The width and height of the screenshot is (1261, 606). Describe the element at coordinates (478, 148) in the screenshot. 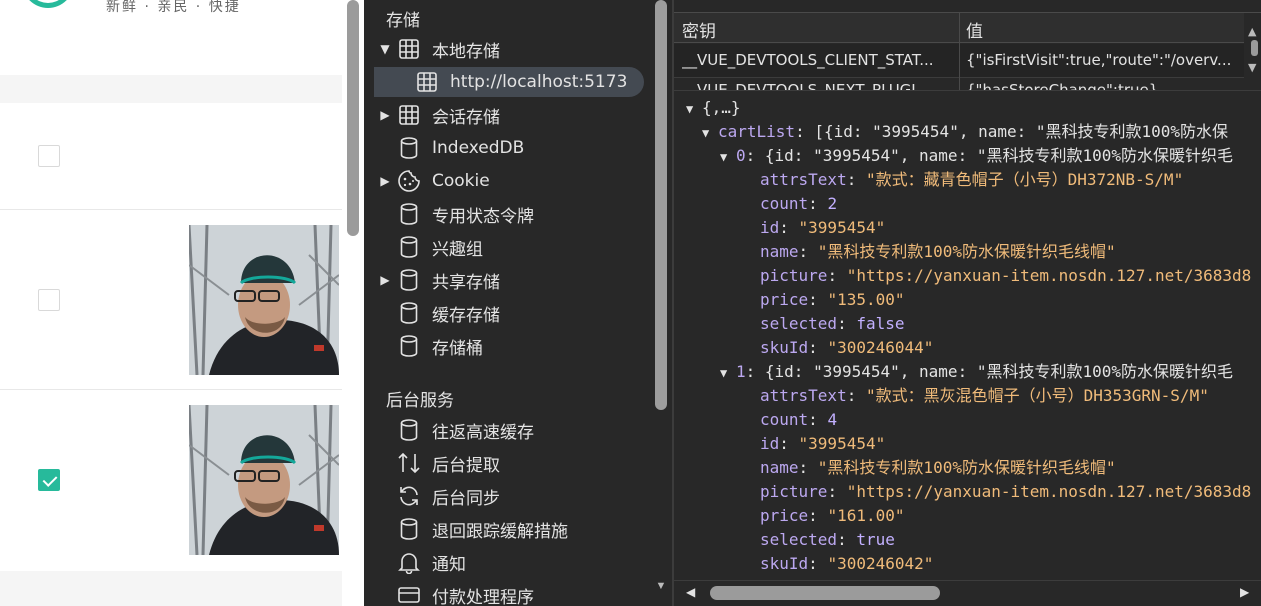

I see `storage-item-label: IndexedDB` at that location.